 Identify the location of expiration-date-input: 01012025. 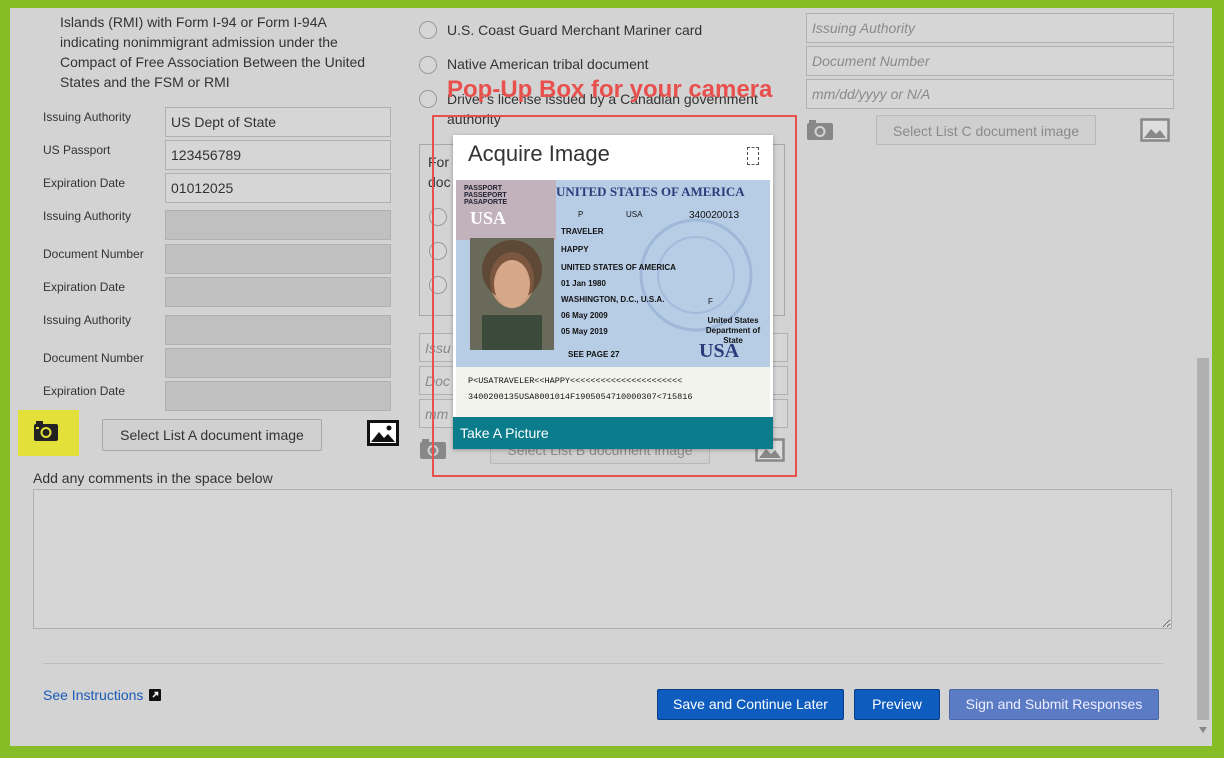
(278, 188).